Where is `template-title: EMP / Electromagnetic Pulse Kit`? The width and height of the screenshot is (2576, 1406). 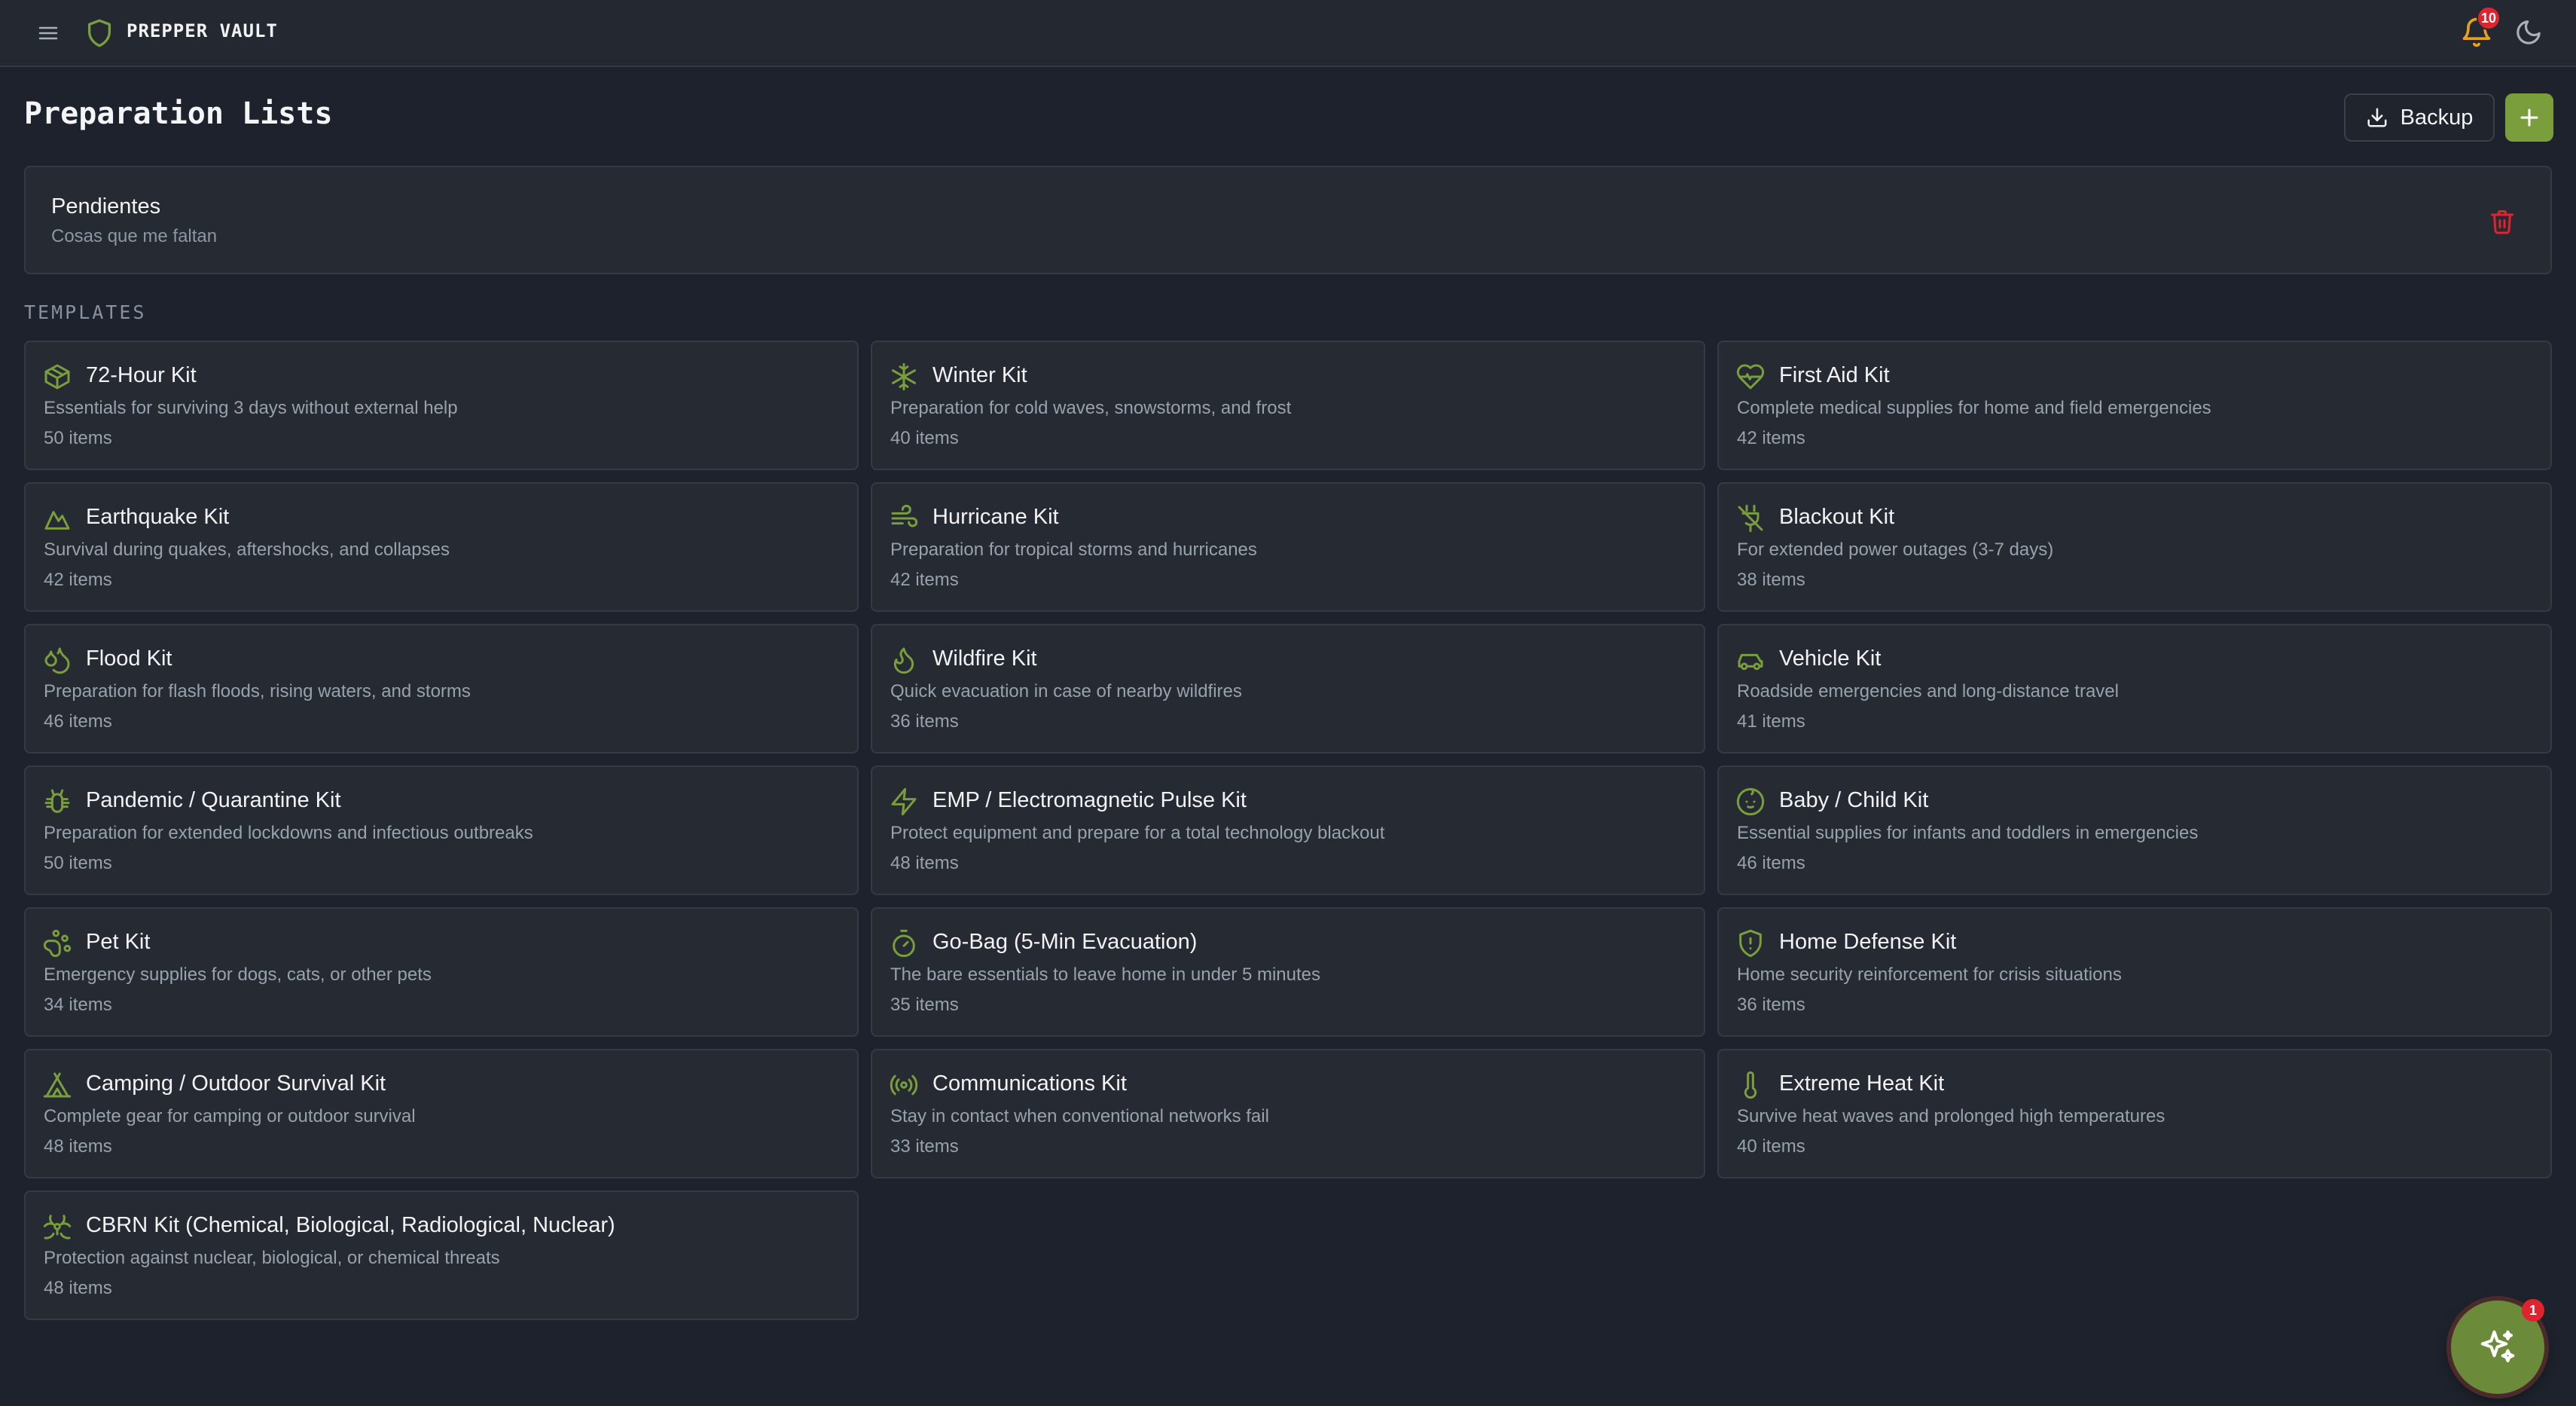 template-title: EMP / Electromagnetic Pulse Kit is located at coordinates (1090, 800).